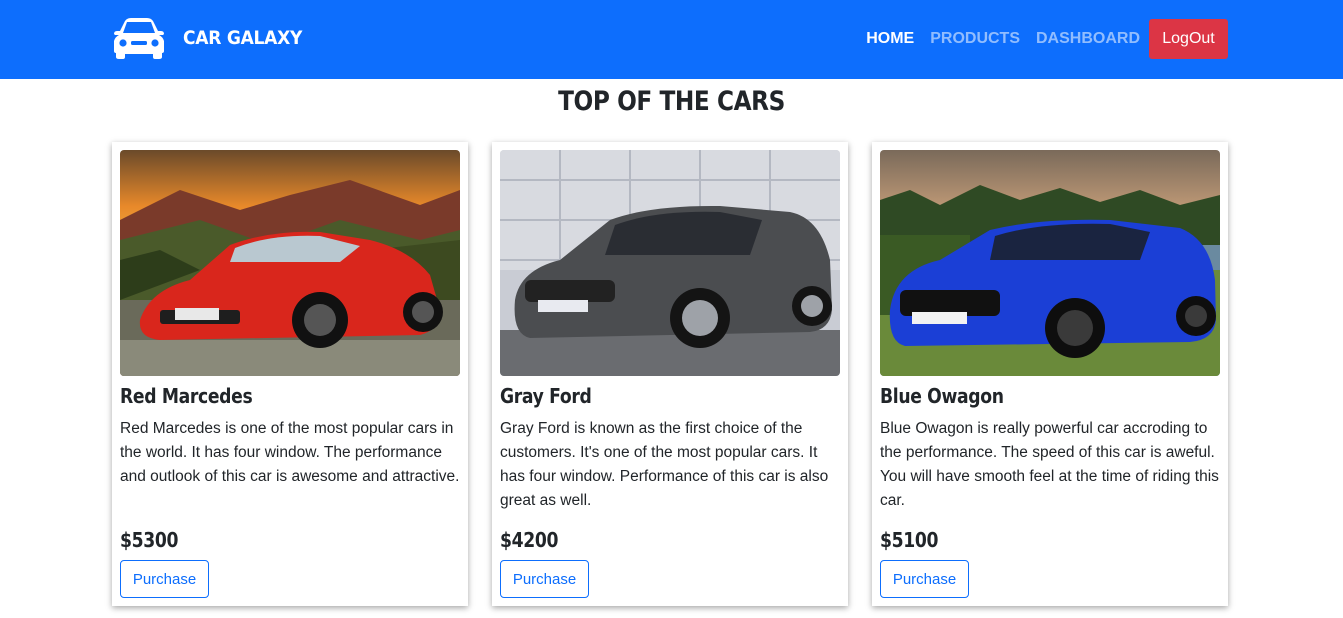  Describe the element at coordinates (1188, 39) in the screenshot. I see `logout-button: LogOut` at that location.